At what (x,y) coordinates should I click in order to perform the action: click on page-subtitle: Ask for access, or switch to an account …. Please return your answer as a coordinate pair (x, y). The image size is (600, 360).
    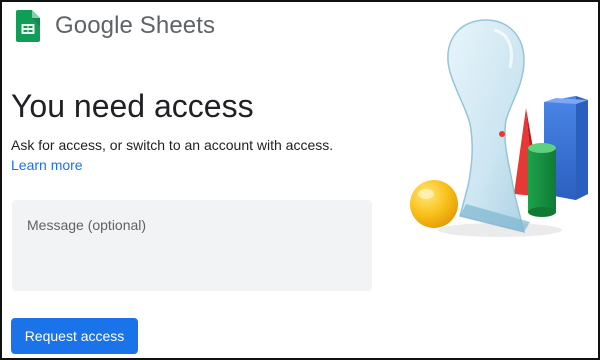
    Looking at the image, I should click on (172, 145).